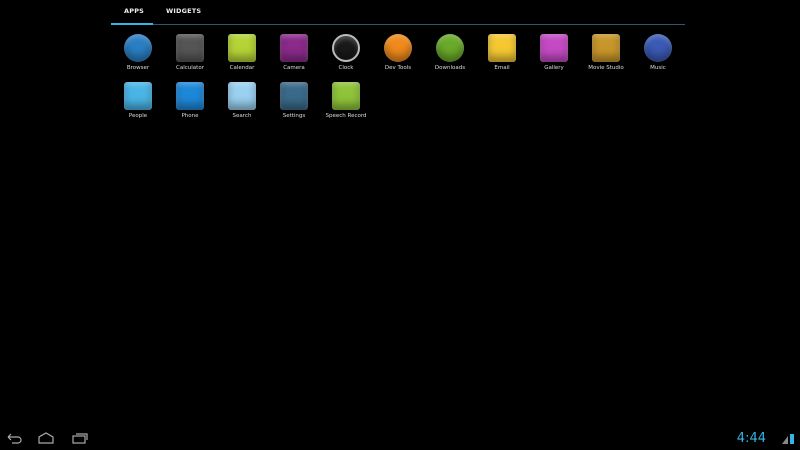  I want to click on calendar-icon, so click(242, 48).